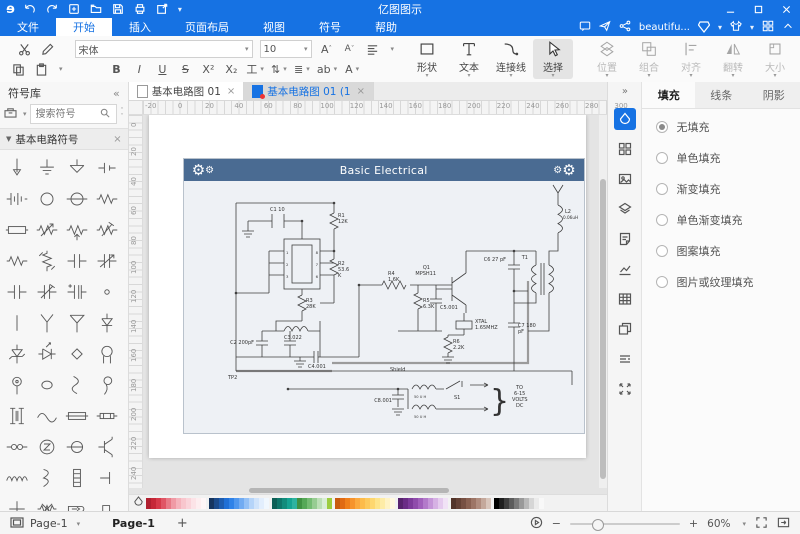 This screenshot has height=534, width=800. Describe the element at coordinates (28, 27) in the screenshot. I see `menu-item-0: 文件` at that location.